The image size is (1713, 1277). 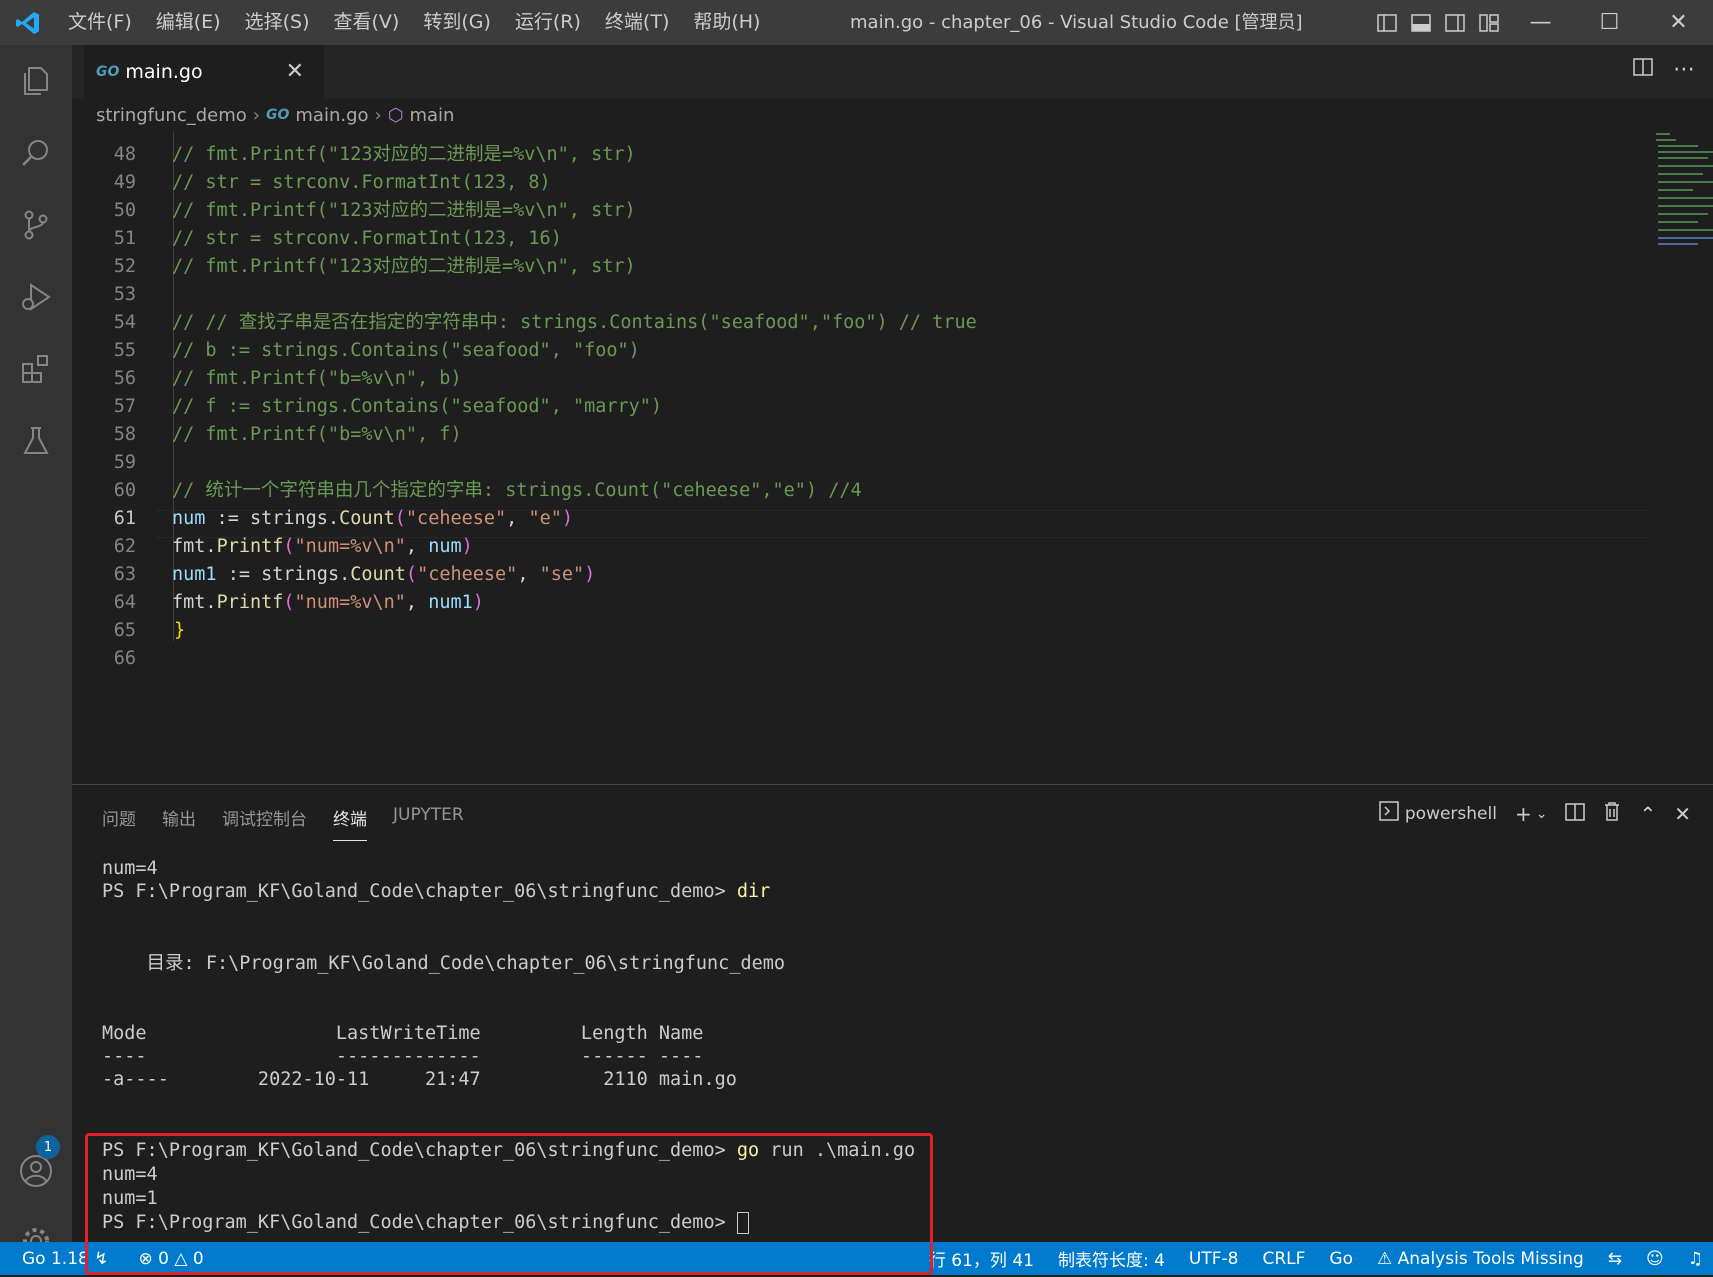 What do you see at coordinates (28, 22) in the screenshot?
I see `vscode-logo-icon` at bounding box center [28, 22].